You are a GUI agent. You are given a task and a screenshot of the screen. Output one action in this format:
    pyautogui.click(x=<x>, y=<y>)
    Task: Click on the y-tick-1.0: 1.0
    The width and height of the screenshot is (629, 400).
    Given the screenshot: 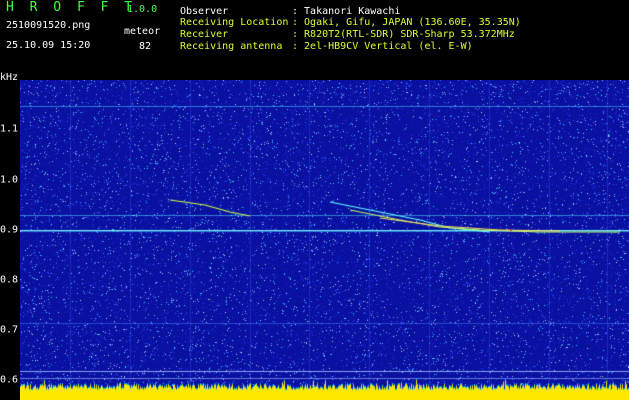 What is the action you would take?
    pyautogui.click(x=9, y=180)
    